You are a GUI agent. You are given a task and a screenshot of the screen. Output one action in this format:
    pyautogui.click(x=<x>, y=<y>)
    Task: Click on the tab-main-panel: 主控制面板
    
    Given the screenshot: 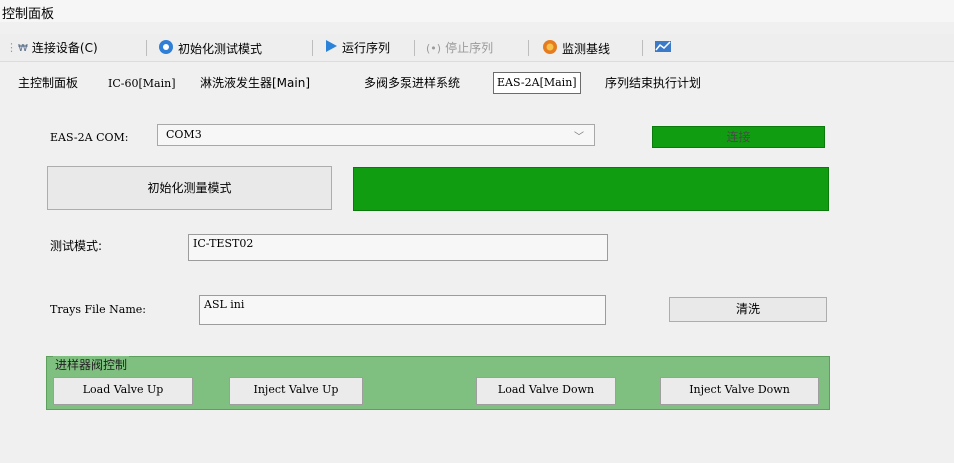 What is the action you would take?
    pyautogui.click(x=48, y=83)
    